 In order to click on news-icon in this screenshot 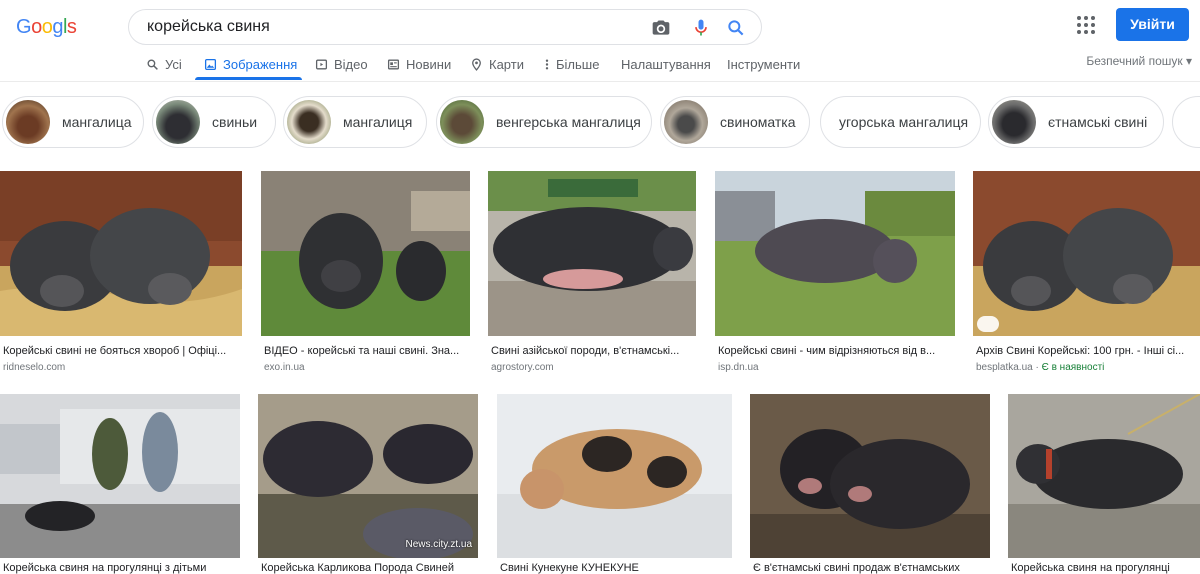, I will do `click(393, 64)`.